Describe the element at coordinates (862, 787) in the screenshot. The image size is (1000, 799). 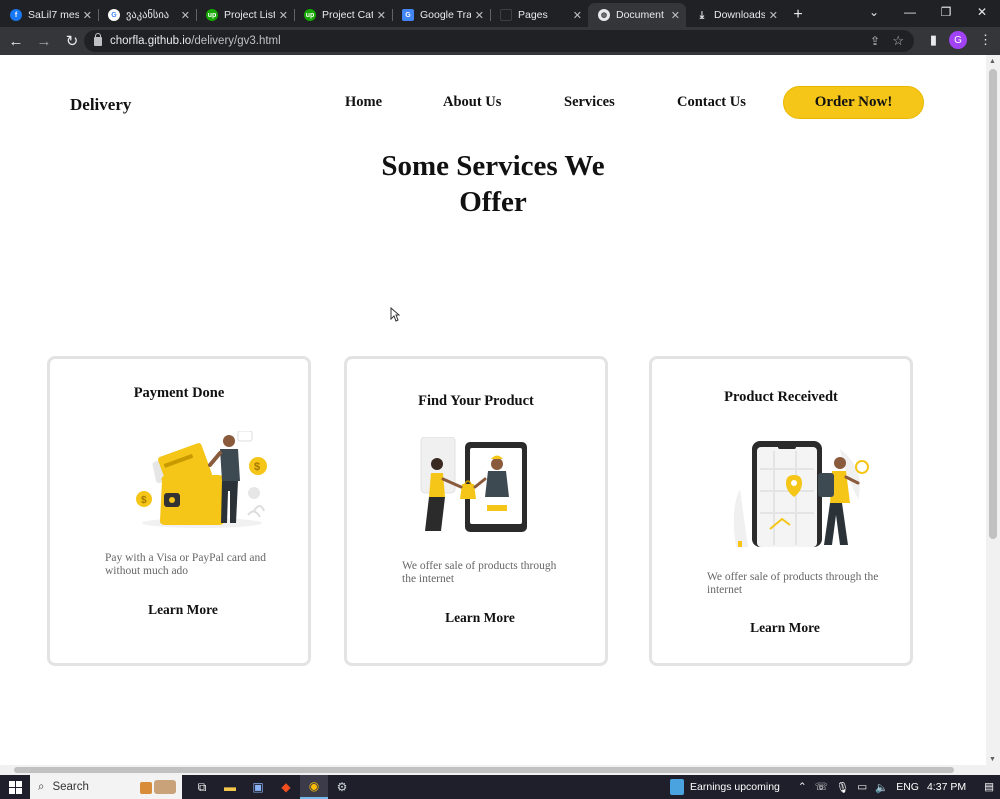
I see `network-icon: ▭` at that location.